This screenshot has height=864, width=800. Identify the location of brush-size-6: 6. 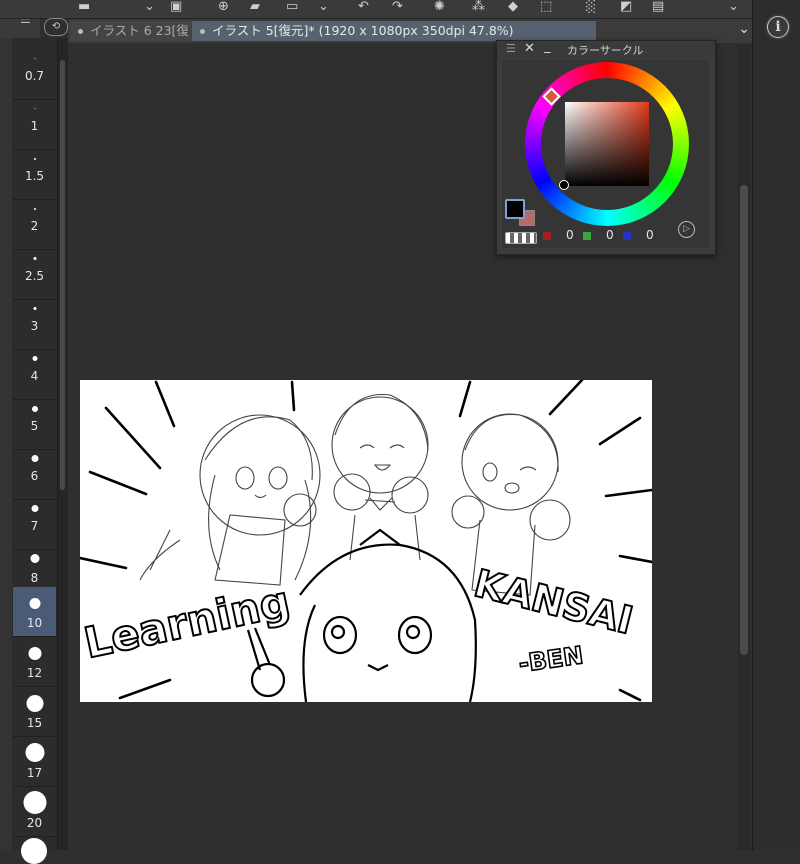
(34, 475).